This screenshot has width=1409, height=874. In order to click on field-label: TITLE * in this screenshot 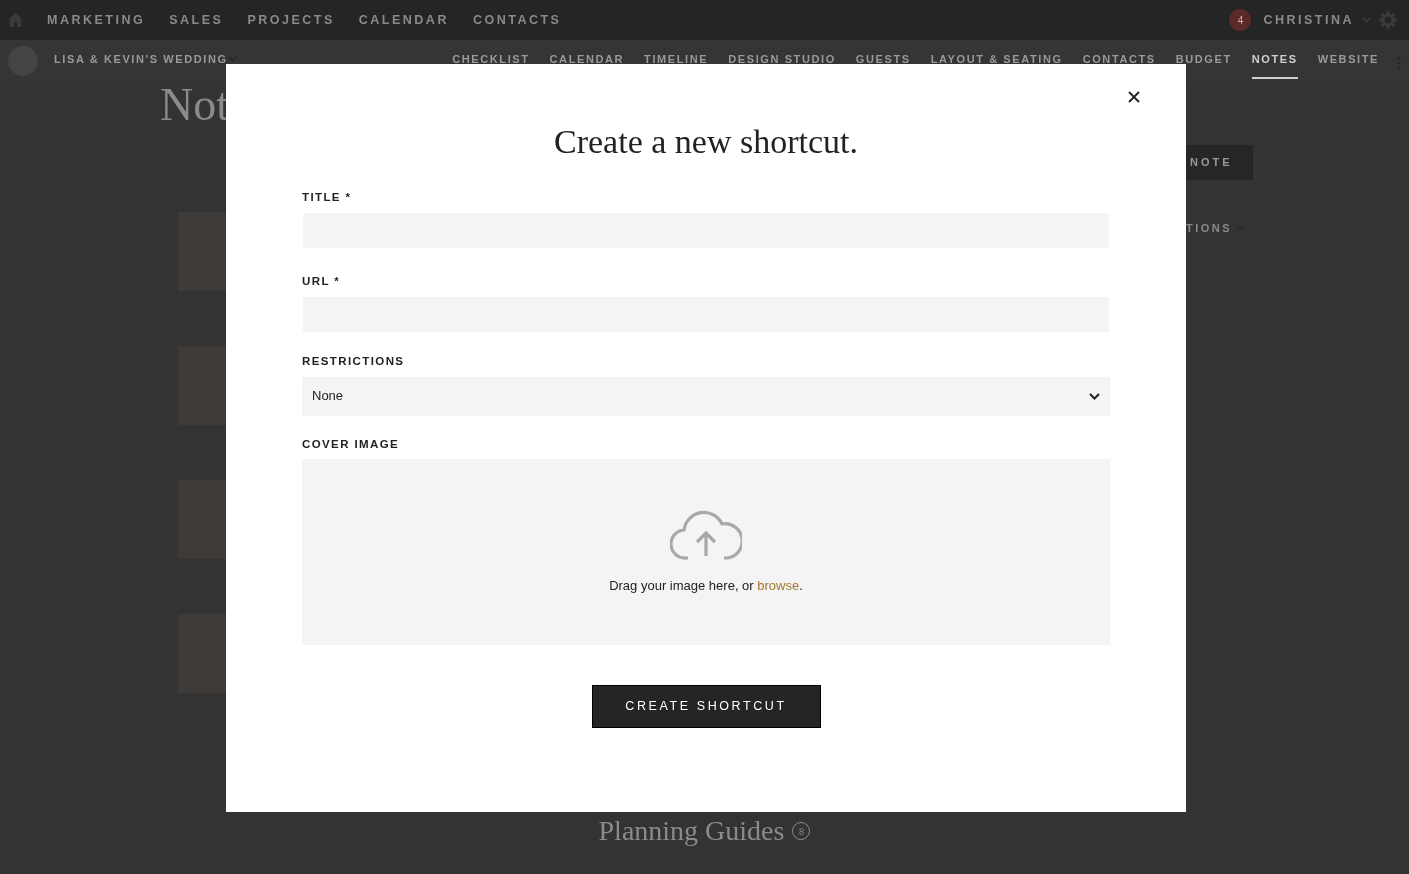, I will do `click(327, 197)`.